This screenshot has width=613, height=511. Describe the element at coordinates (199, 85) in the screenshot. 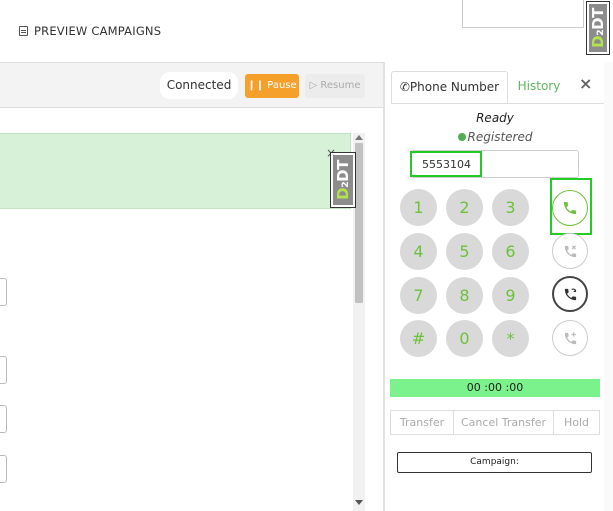

I see `connection-status: Connected` at that location.